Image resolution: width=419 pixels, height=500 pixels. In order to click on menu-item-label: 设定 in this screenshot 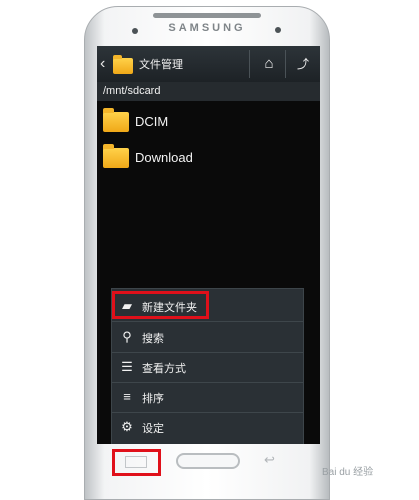, I will do `click(153, 429)`.